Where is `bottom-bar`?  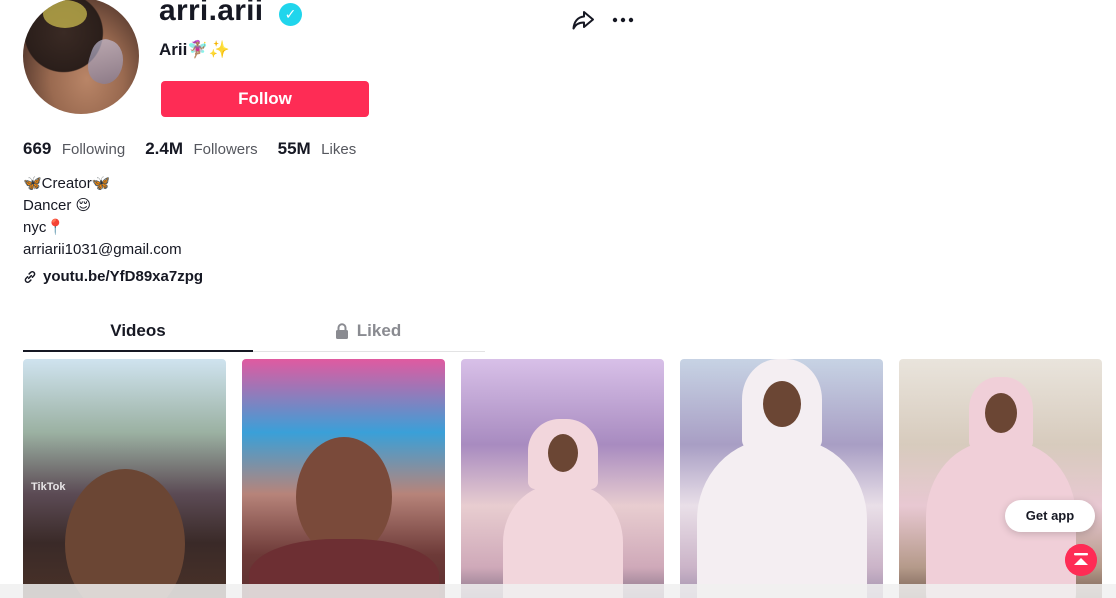
bottom-bar is located at coordinates (558, 591).